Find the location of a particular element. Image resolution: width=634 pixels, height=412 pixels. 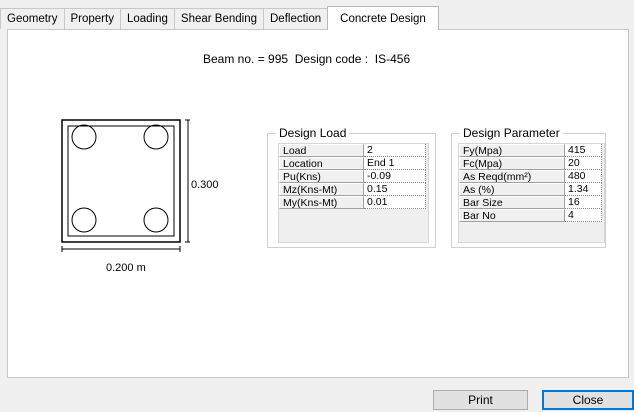

row-name: Mz(Kns-Mt) is located at coordinates (321, 189).